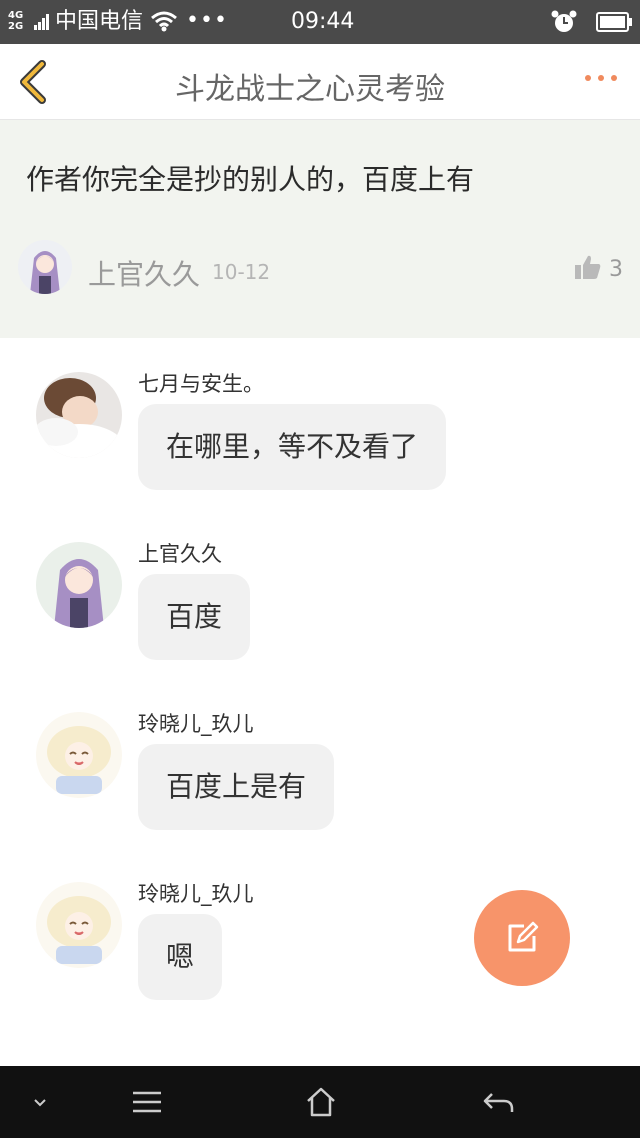 This screenshot has height=1138, width=640. Describe the element at coordinates (616, 269) in the screenshot. I see `like-count: 3` at that location.